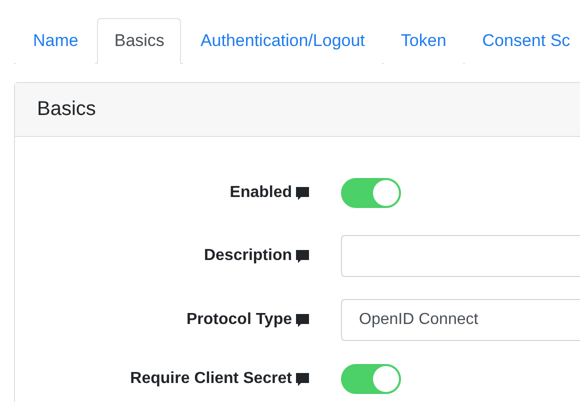 The image size is (580, 402). I want to click on input-field, so click(460, 256).